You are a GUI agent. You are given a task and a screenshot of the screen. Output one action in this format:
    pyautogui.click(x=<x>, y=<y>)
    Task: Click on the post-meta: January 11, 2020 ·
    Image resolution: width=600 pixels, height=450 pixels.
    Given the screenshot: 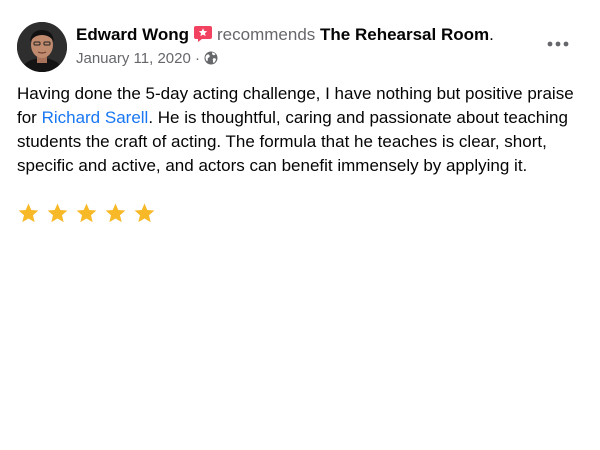 What is the action you would take?
    pyautogui.click(x=147, y=59)
    